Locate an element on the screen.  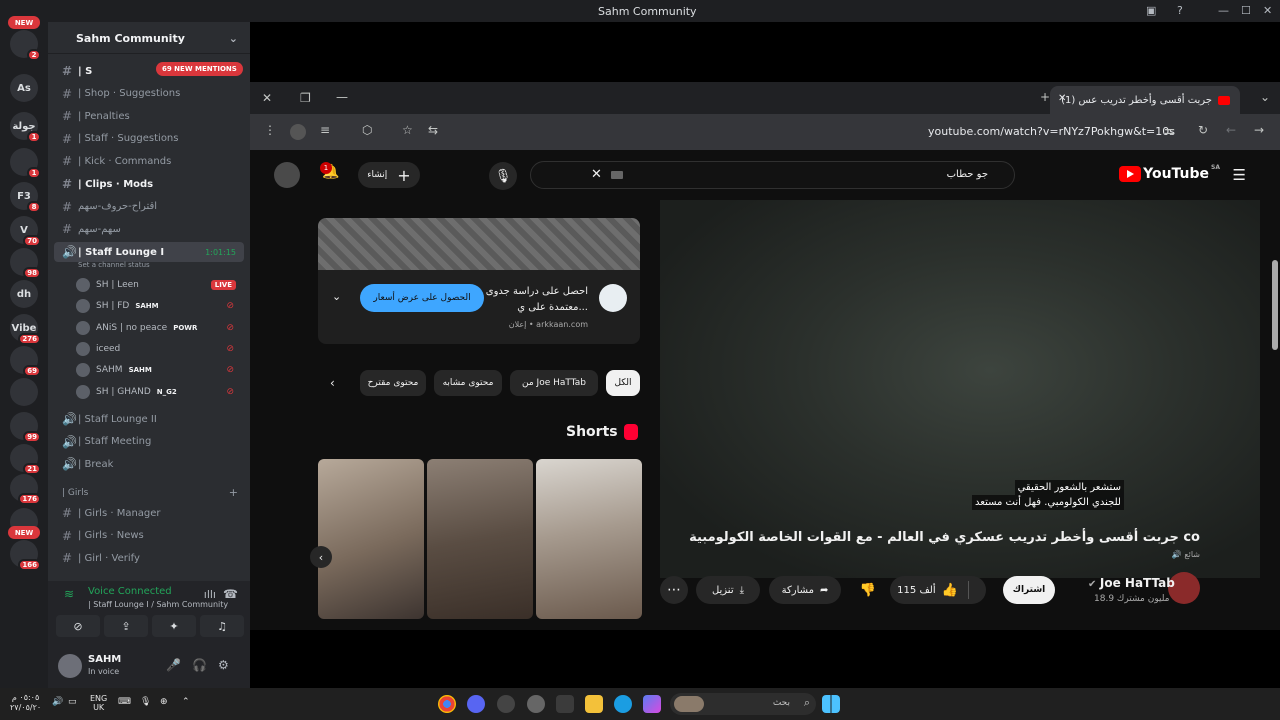
clear-search-icon: ✕ is located at coordinates (596, 174).